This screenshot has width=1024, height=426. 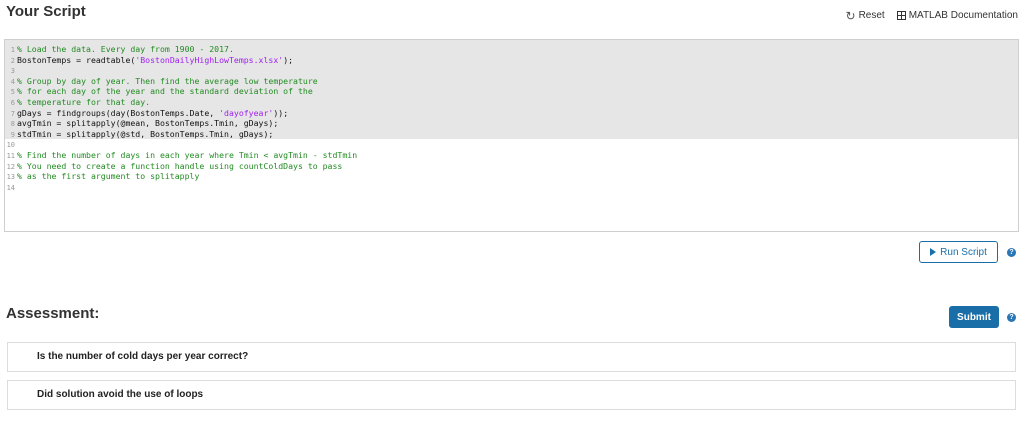 What do you see at coordinates (963, 252) in the screenshot?
I see `run-script-label: Run Script` at bounding box center [963, 252].